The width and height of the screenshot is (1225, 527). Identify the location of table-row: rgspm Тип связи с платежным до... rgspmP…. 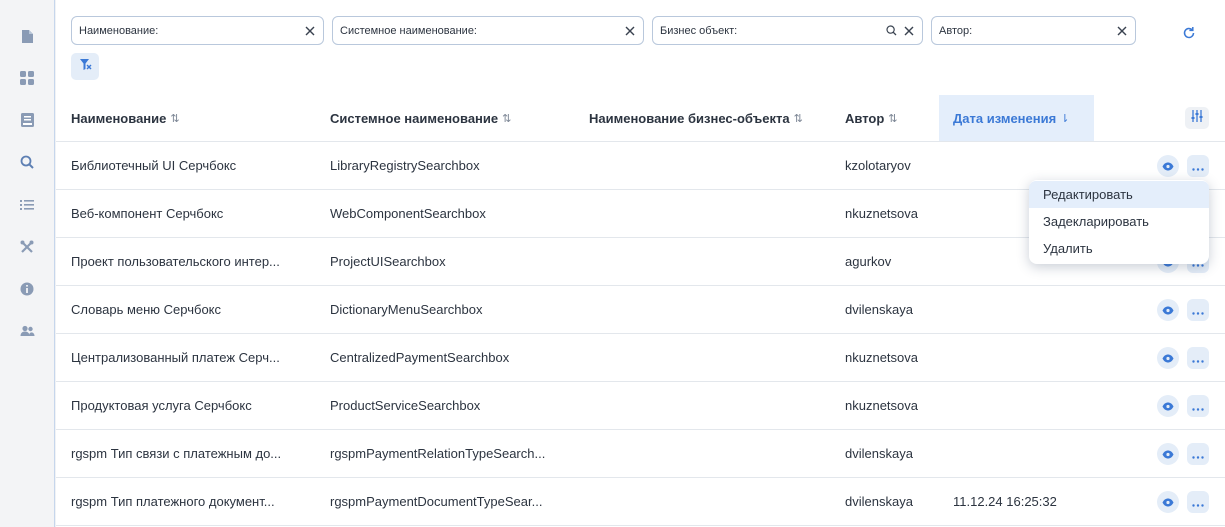
(640, 454).